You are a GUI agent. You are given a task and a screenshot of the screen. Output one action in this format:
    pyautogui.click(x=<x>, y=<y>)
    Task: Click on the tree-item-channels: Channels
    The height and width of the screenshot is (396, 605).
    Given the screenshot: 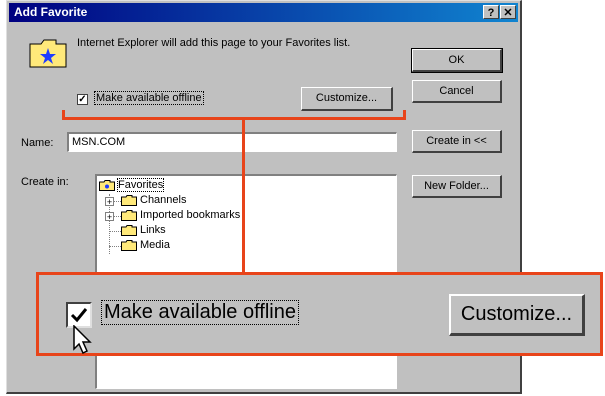 What is the action you would take?
    pyautogui.click(x=153, y=200)
    